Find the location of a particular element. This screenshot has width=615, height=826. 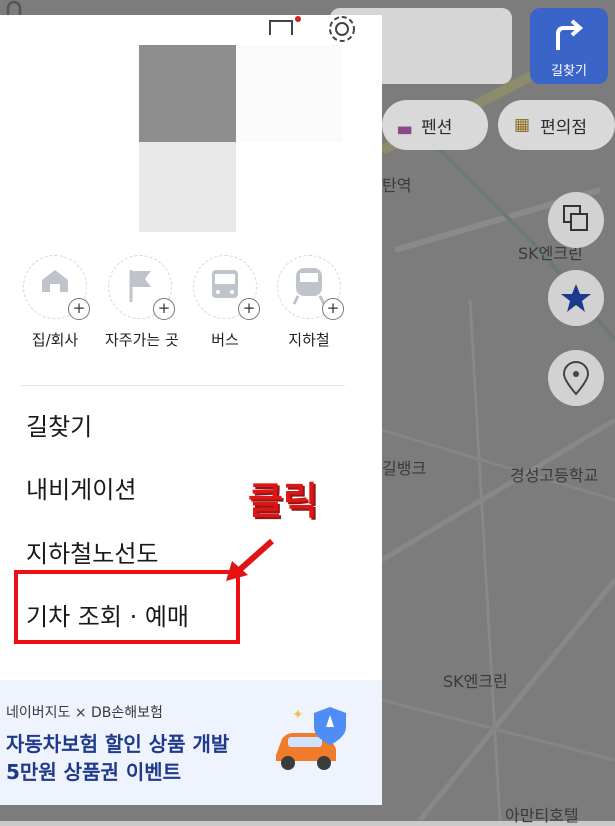

favorites-button is located at coordinates (576, 298).